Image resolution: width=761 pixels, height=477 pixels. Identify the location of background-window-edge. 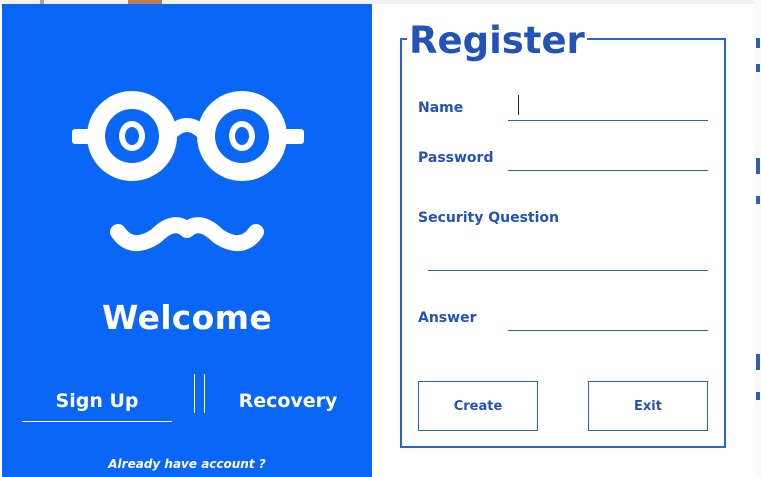
(758, 238).